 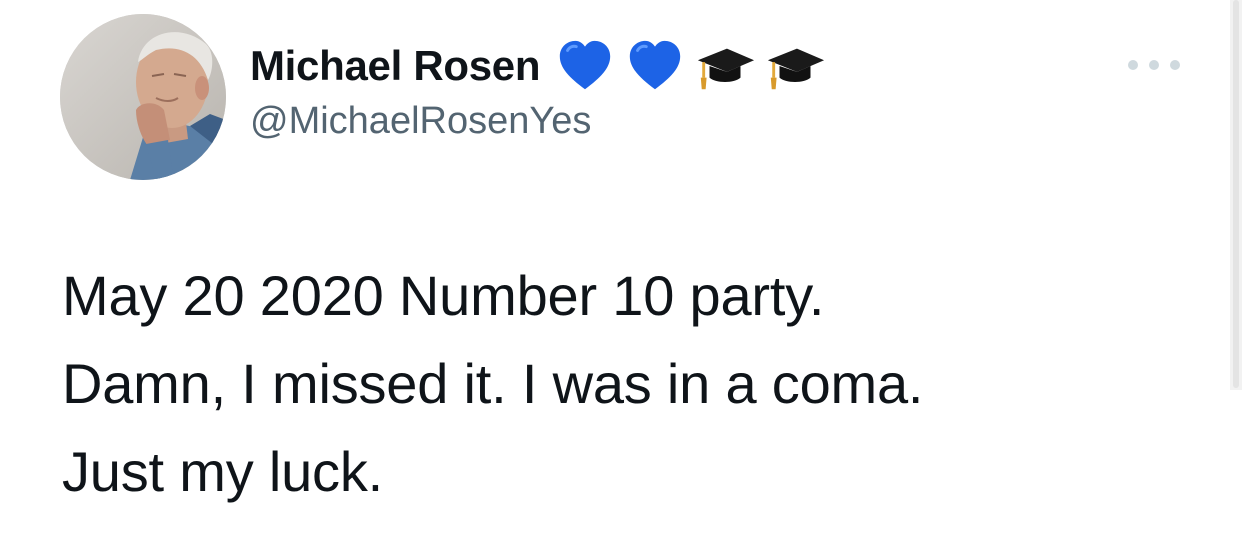 What do you see at coordinates (420, 121) in the screenshot?
I see `author-handle: @MichaelRosenYes` at bounding box center [420, 121].